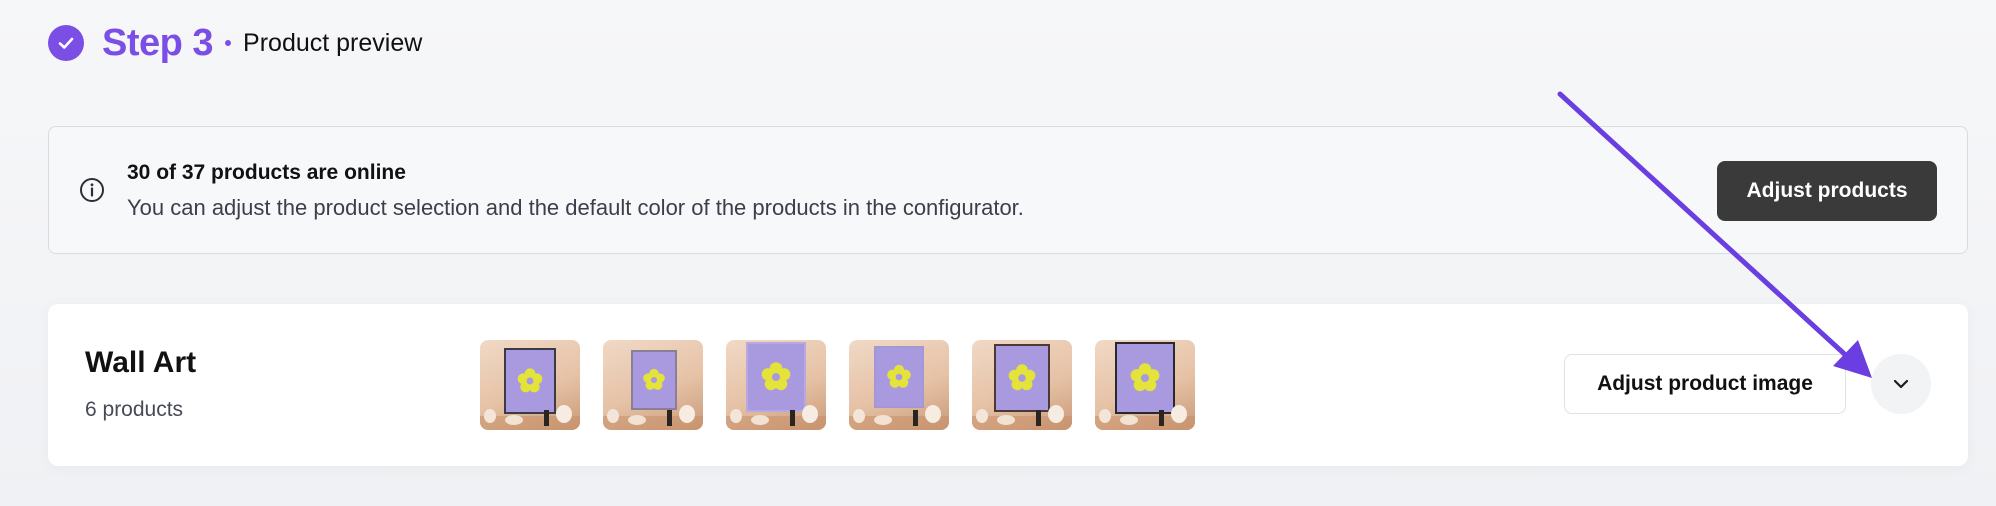  What do you see at coordinates (266, 172) in the screenshot?
I see `online-status-title: 30 of 37 products are online` at bounding box center [266, 172].